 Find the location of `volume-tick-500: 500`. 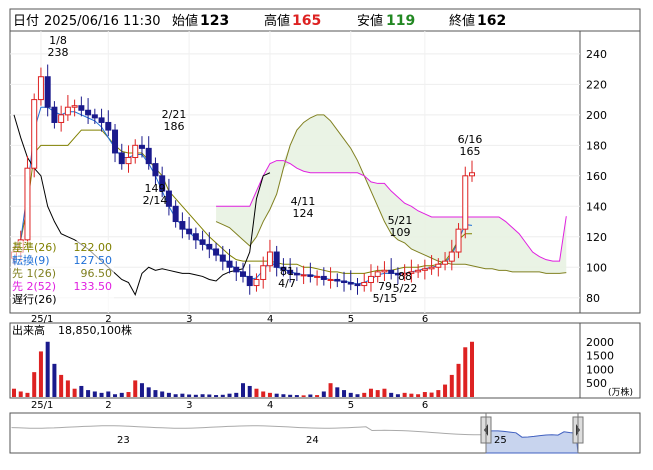

volume-tick-500: 500 is located at coordinates (596, 383).